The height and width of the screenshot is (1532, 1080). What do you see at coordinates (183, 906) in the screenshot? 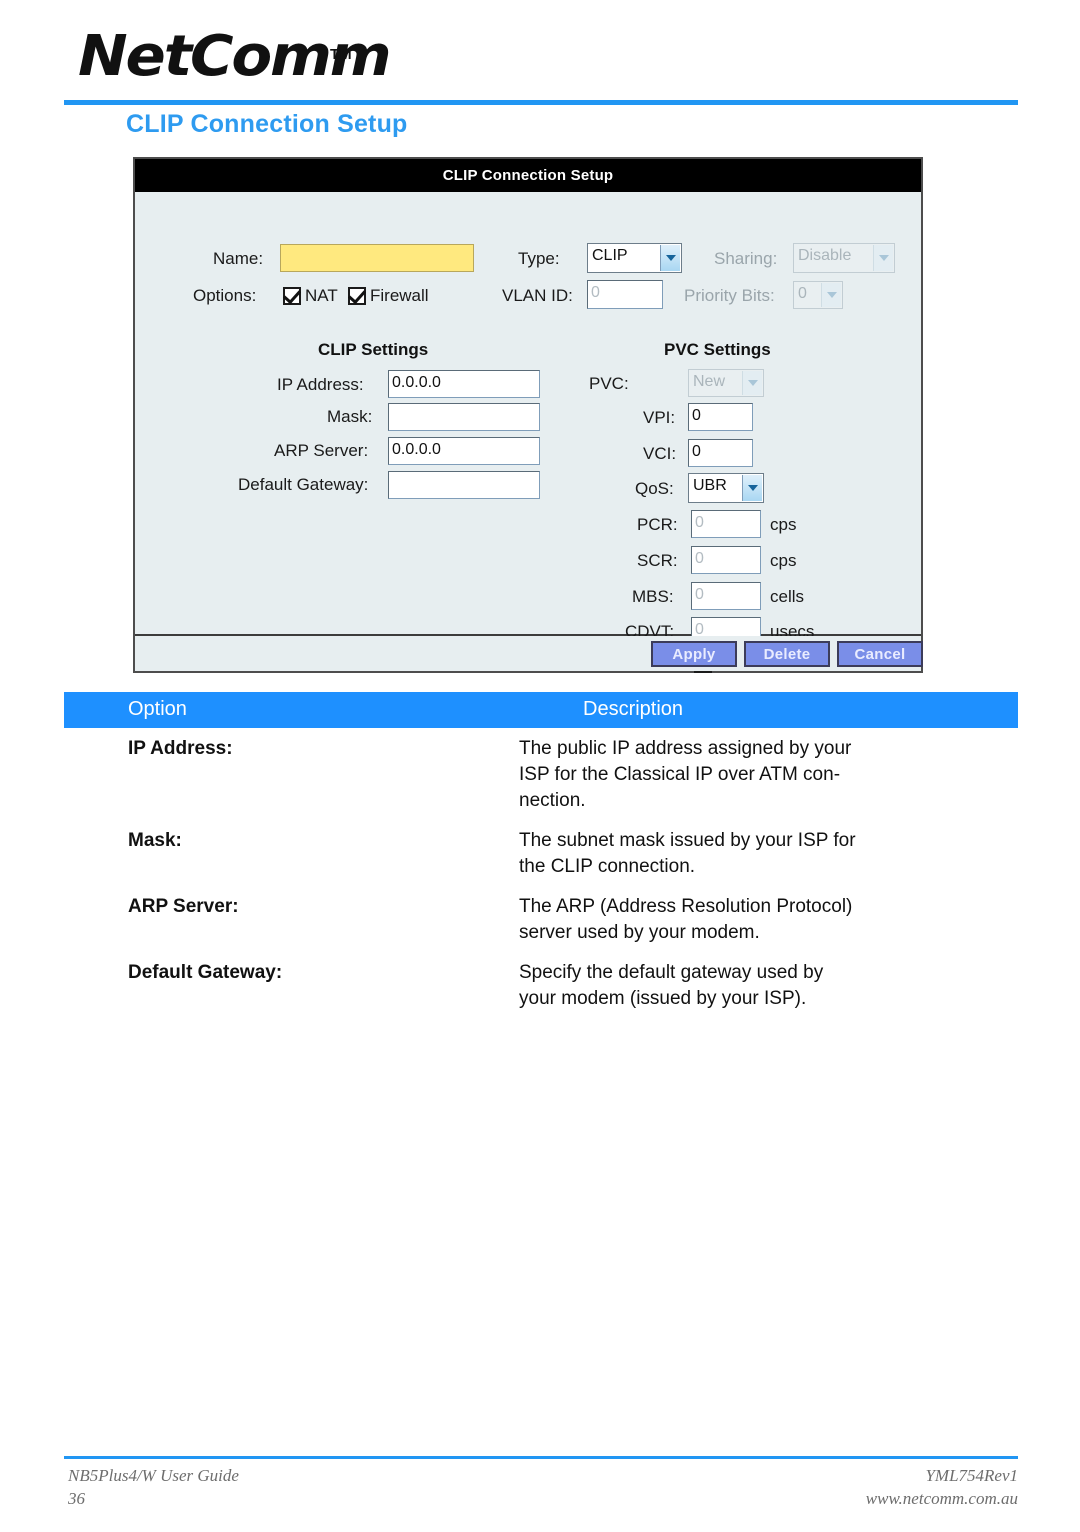
I see `option-name: ARP Server:` at bounding box center [183, 906].